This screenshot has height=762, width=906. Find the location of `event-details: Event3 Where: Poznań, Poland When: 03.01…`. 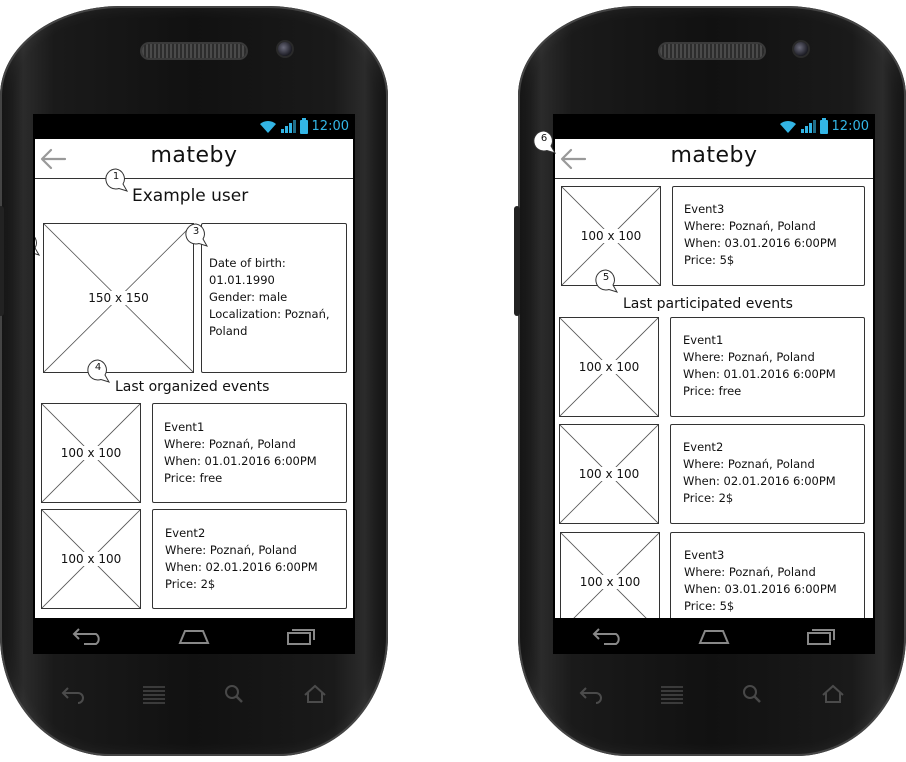

event-details: Event3 Where: Poznań, Poland When: 03.01… is located at coordinates (774, 235).